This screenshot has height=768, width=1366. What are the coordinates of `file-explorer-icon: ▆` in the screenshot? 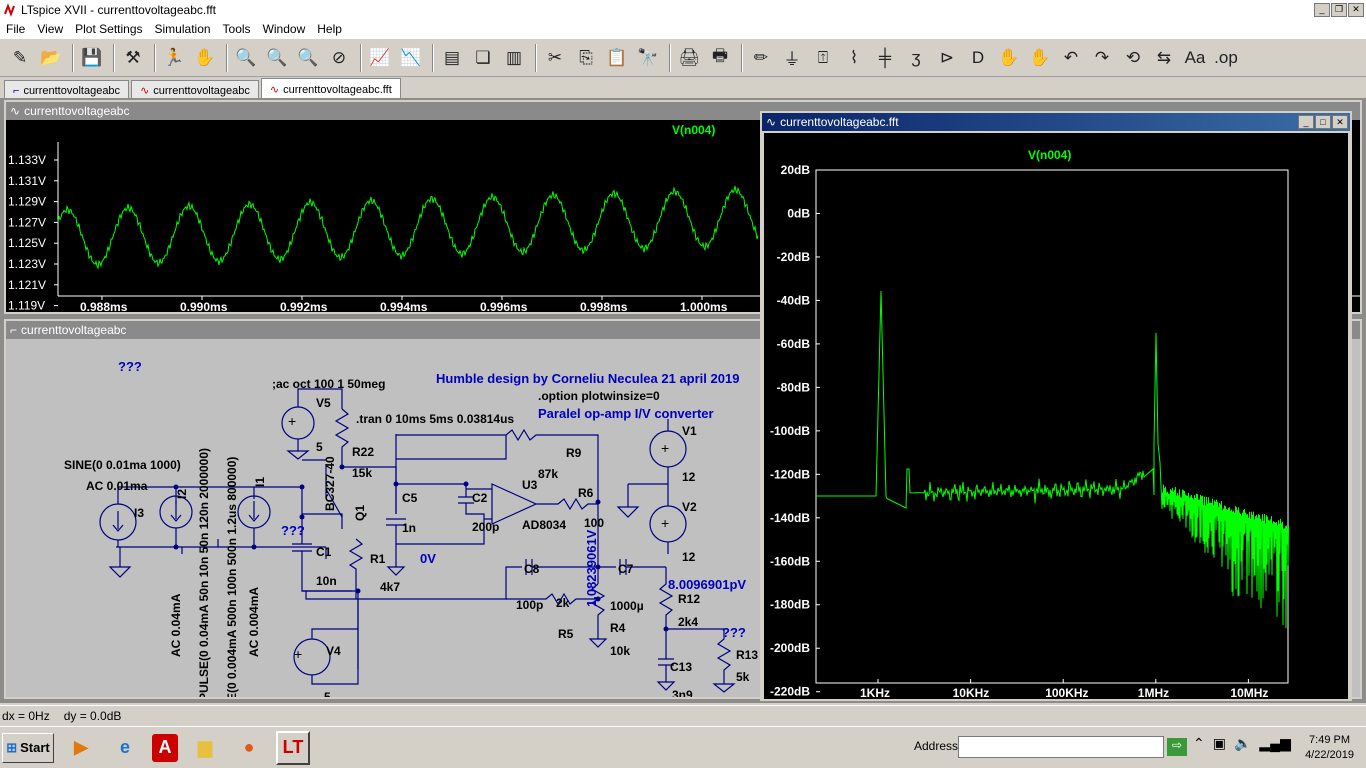 It's located at (205, 748).